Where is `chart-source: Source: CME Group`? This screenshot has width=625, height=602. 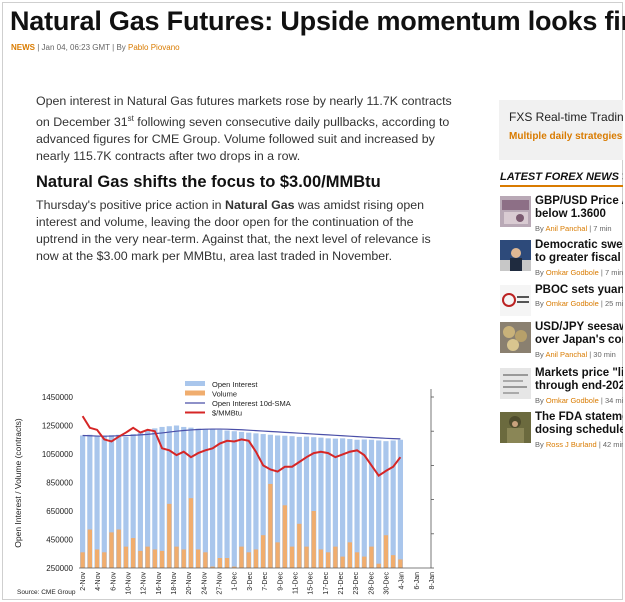 chart-source: Source: CME Group is located at coordinates (46, 592).